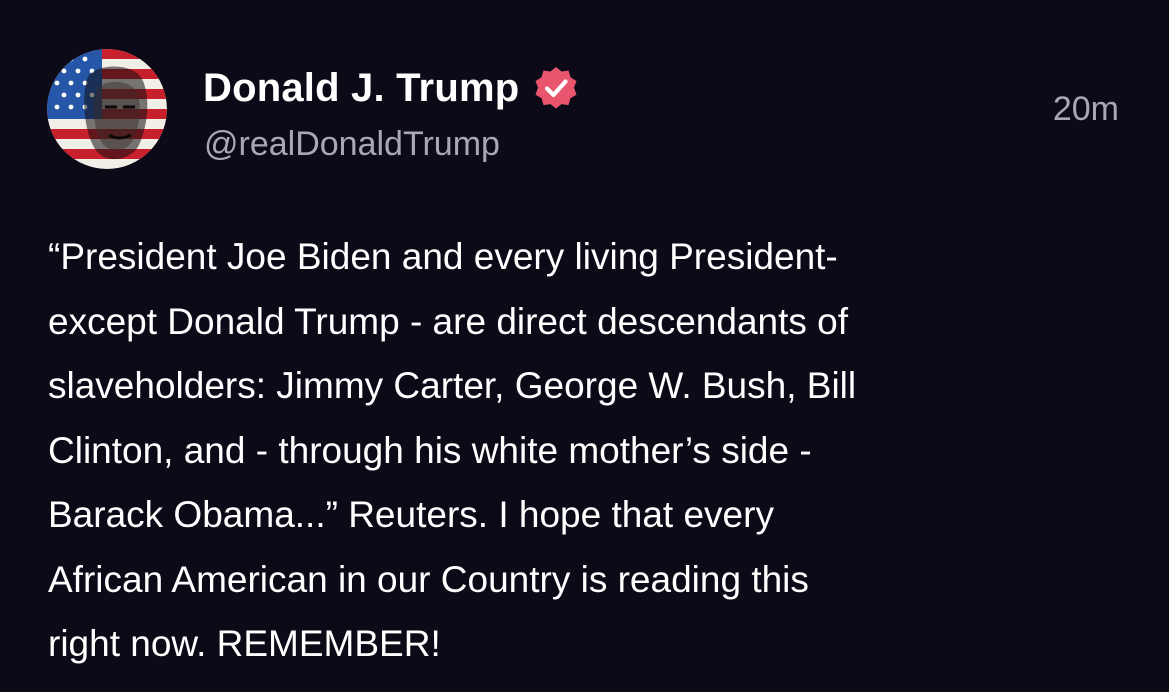 Image resolution: width=1169 pixels, height=692 pixels. I want to click on author-avatar, so click(107, 109).